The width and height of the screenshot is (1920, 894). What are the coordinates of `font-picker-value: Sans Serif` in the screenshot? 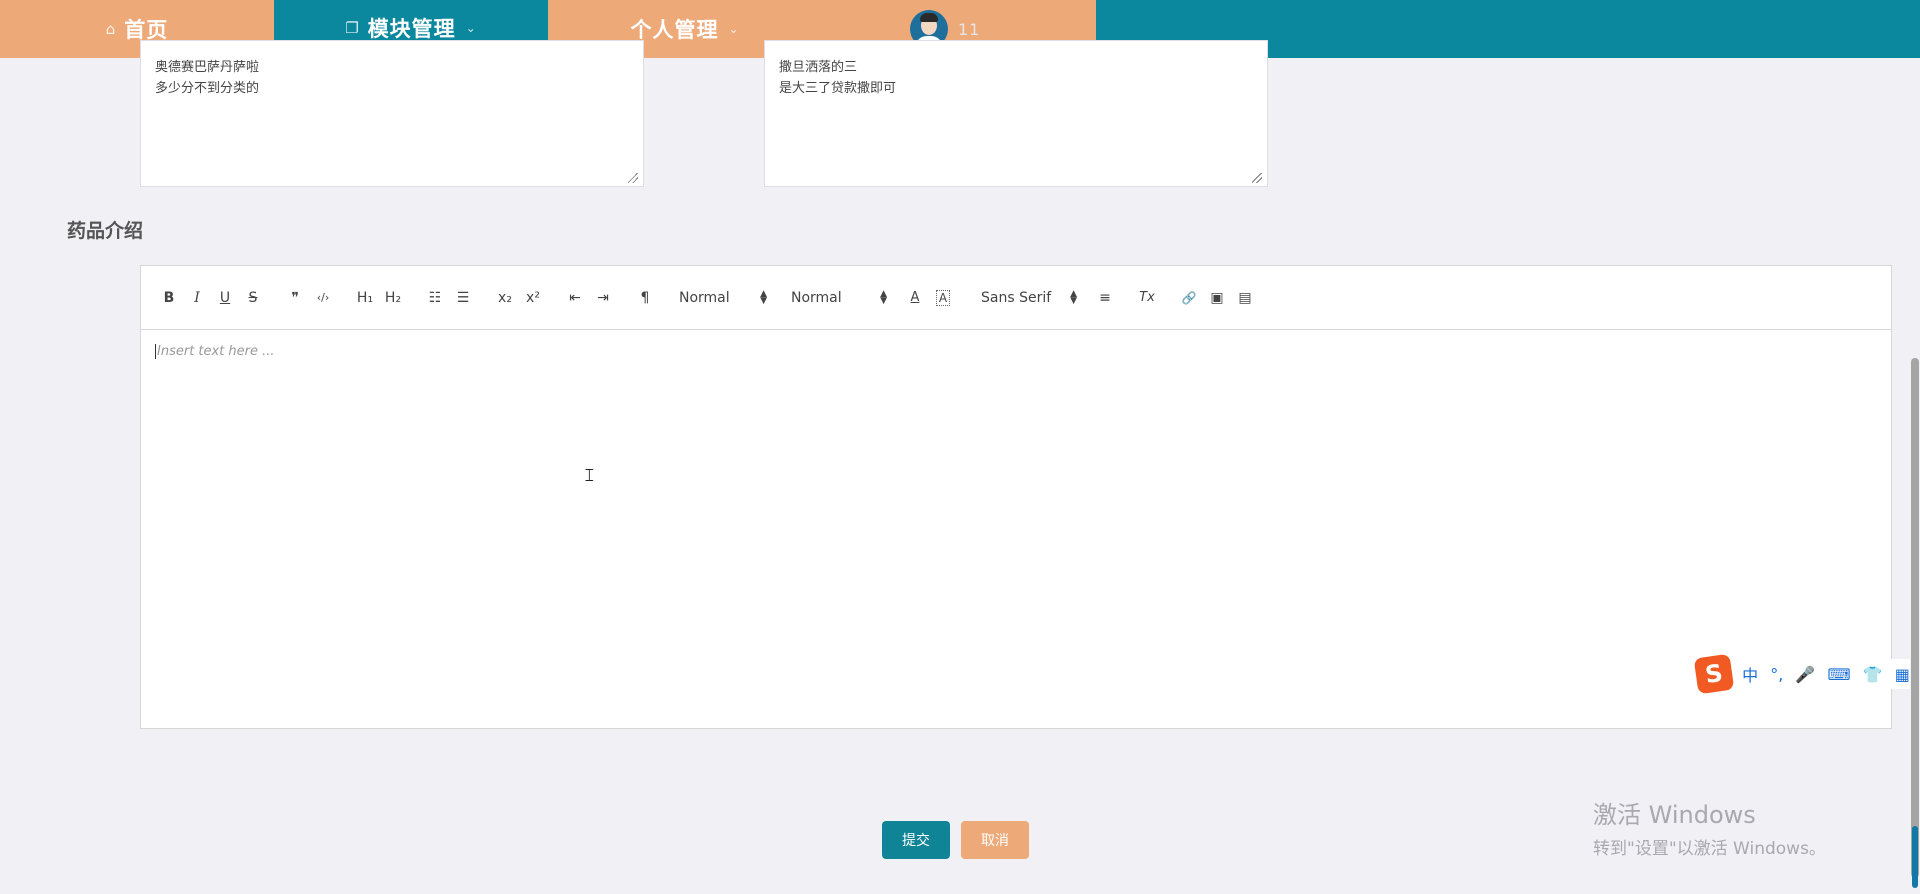 It's located at (1016, 297).